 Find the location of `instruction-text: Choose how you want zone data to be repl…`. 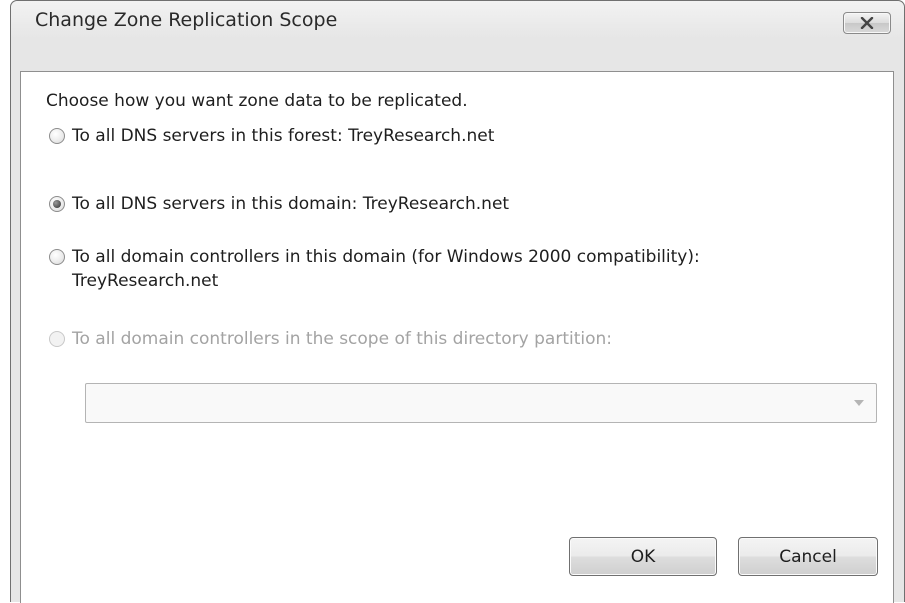

instruction-text: Choose how you want zone data to be repl… is located at coordinates (257, 101).